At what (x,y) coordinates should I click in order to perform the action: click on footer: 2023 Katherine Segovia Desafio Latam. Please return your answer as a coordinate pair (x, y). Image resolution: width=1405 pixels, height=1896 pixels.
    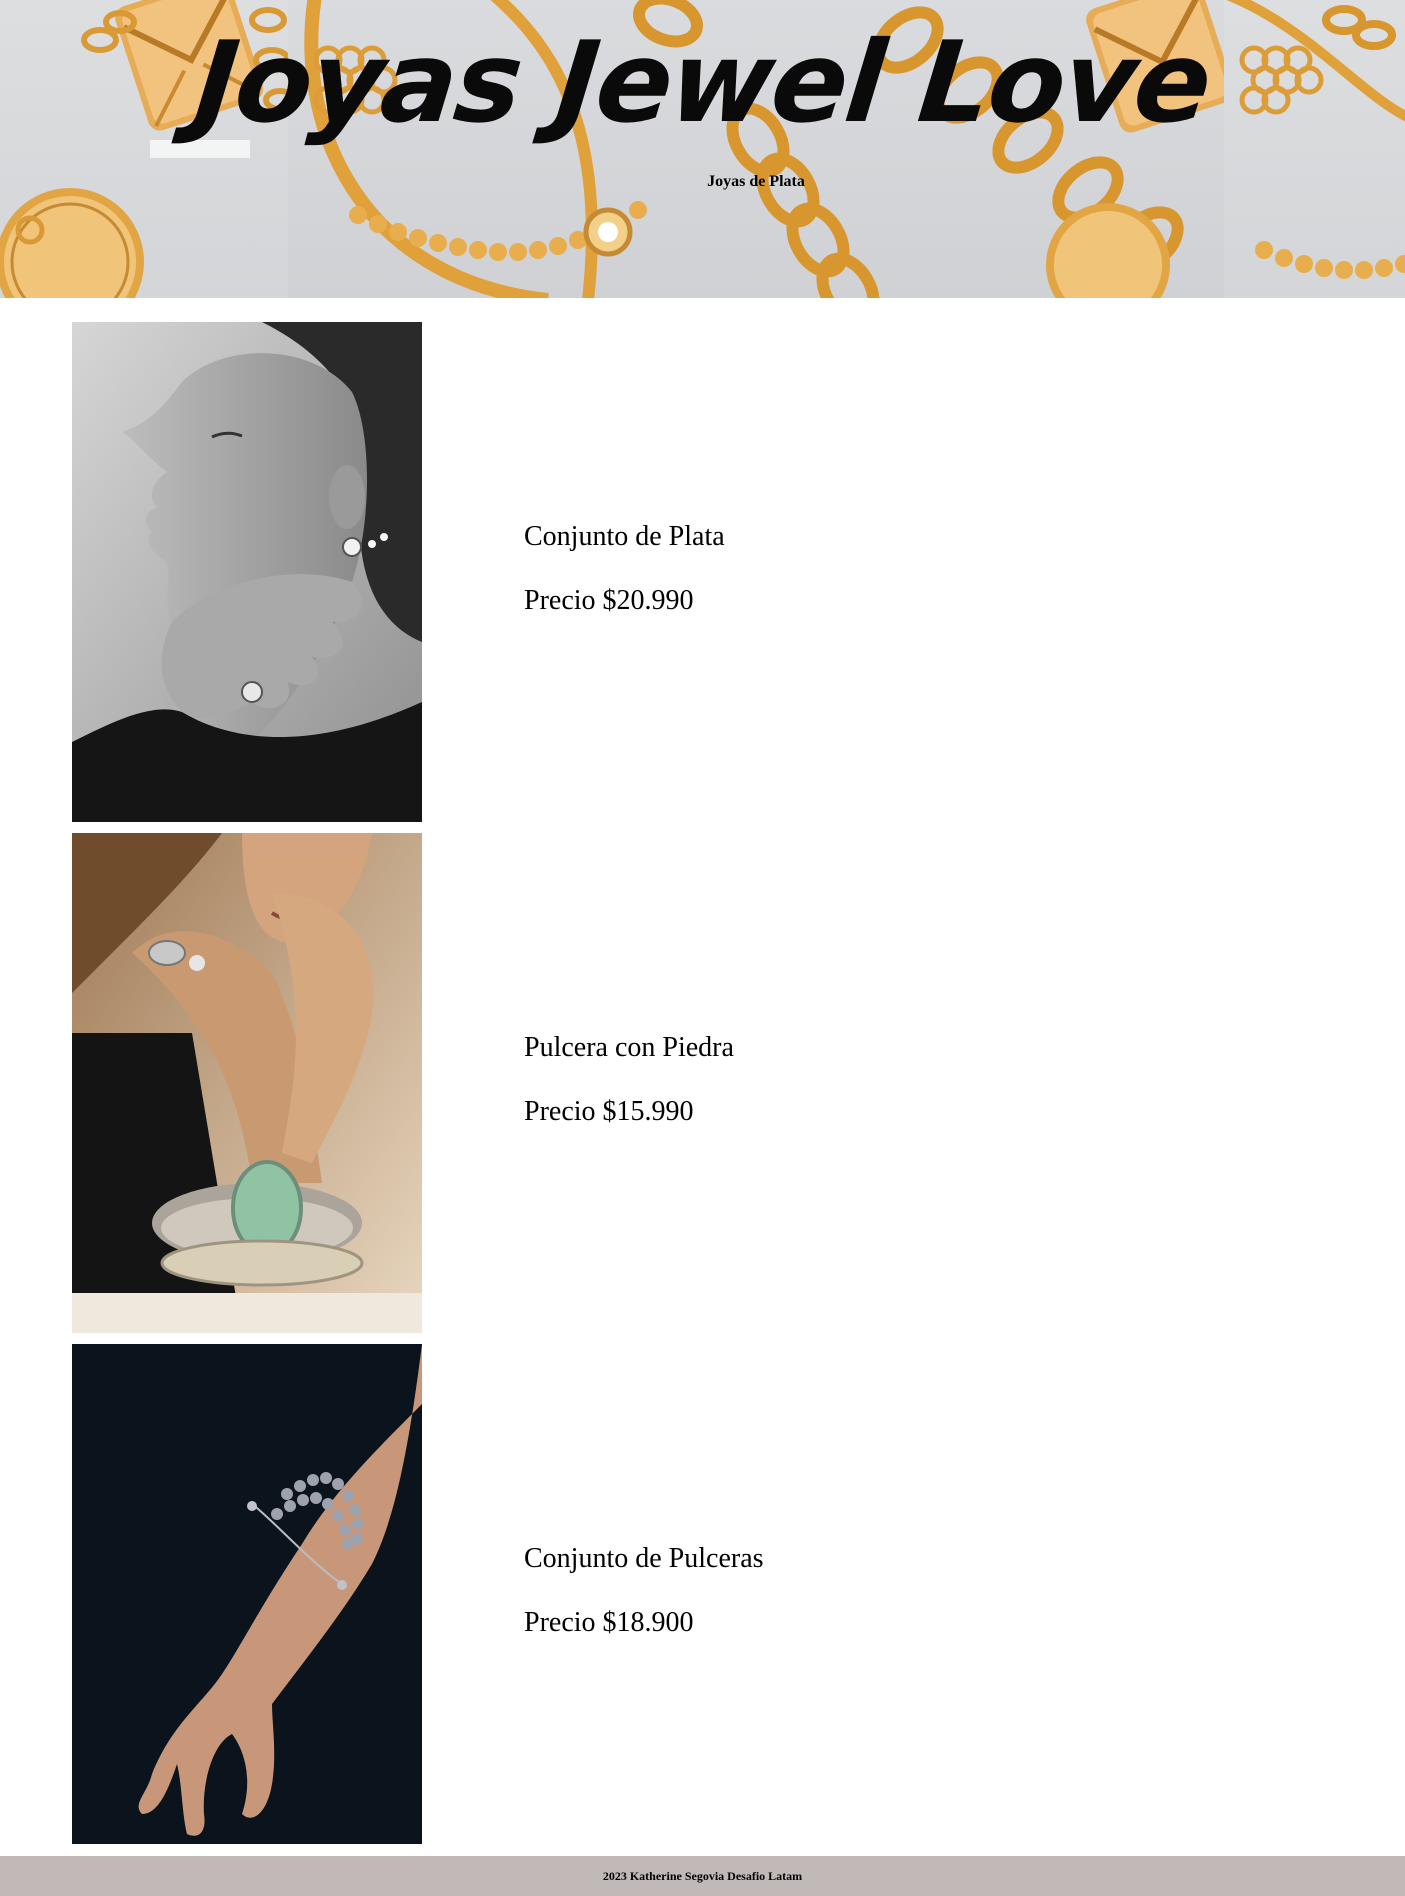
    Looking at the image, I should click on (702, 1876).